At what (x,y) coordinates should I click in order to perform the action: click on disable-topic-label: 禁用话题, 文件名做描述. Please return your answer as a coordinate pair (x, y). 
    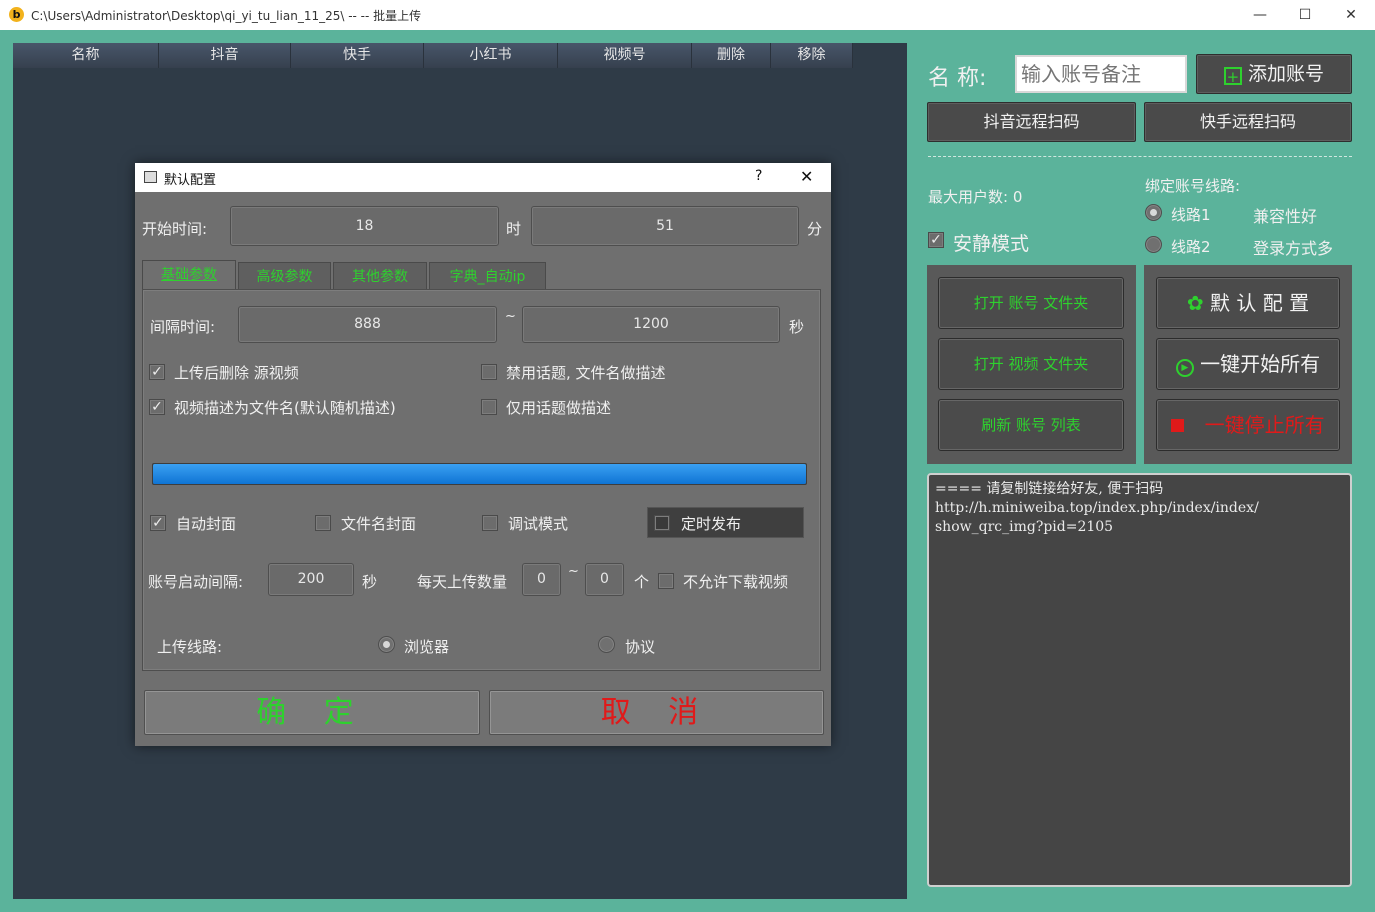
    Looking at the image, I should click on (586, 373).